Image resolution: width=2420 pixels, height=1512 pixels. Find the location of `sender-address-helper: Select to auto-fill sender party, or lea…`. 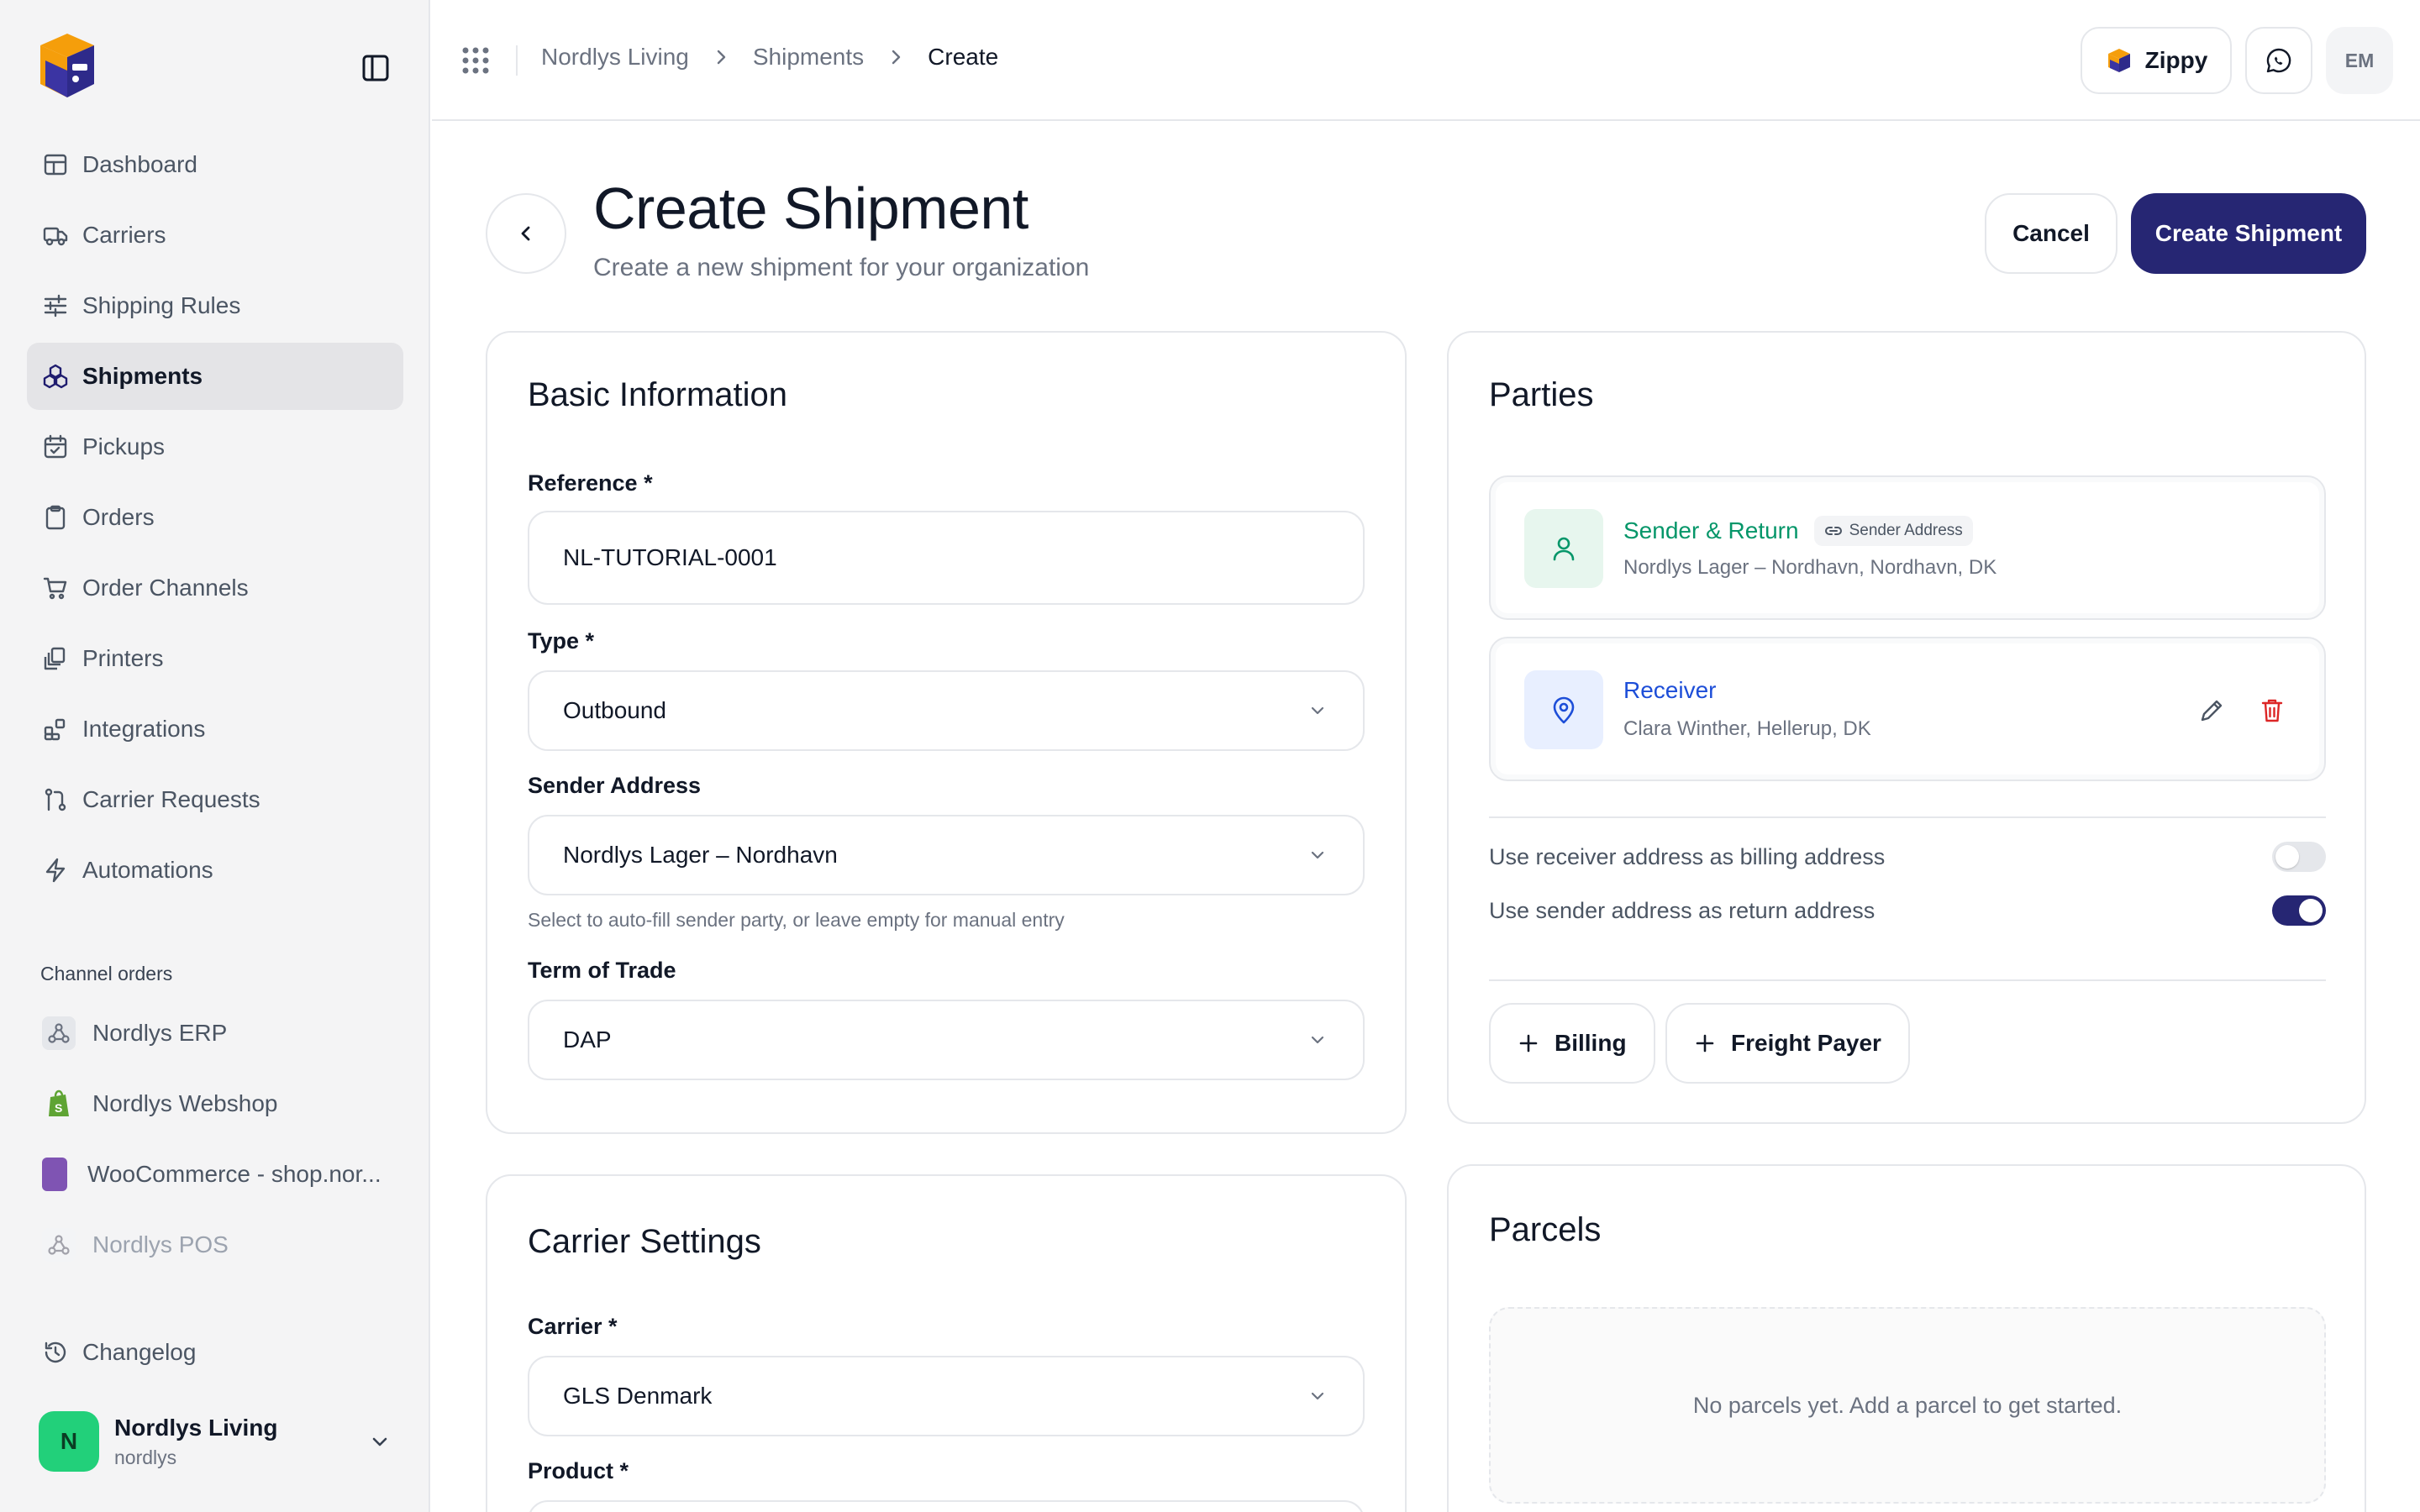

sender-address-helper: Select to auto-fill sender party, or lea… is located at coordinates (796, 920).